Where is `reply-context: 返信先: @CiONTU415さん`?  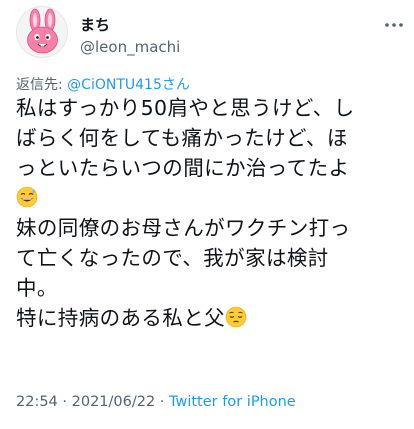 reply-context: 返信先: @CiONTU415さん is located at coordinates (103, 84).